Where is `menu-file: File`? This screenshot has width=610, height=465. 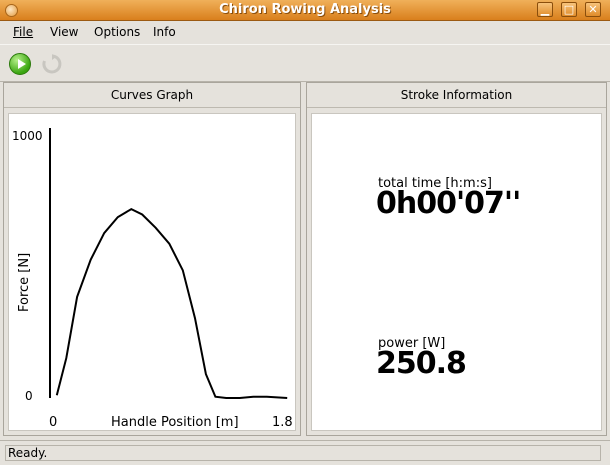
menu-file: File is located at coordinates (23, 32).